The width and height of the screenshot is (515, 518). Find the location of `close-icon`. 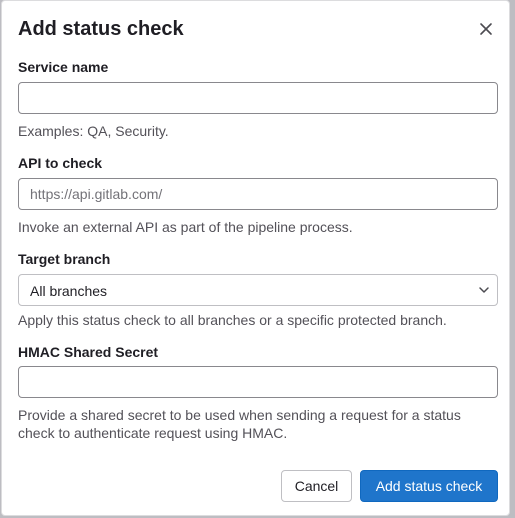

close-icon is located at coordinates (486, 29).